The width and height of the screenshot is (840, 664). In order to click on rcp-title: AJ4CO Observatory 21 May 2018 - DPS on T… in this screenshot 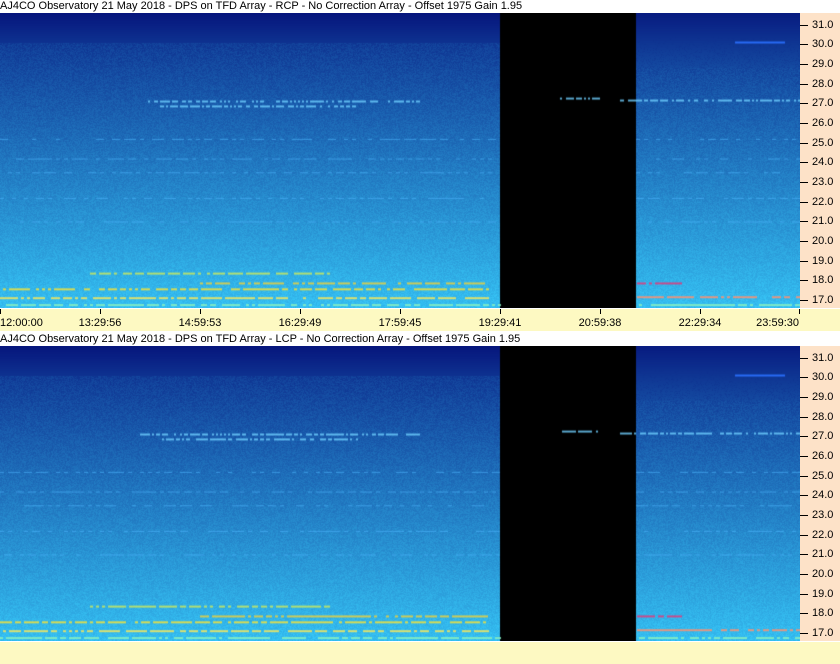, I will do `click(261, 6)`.